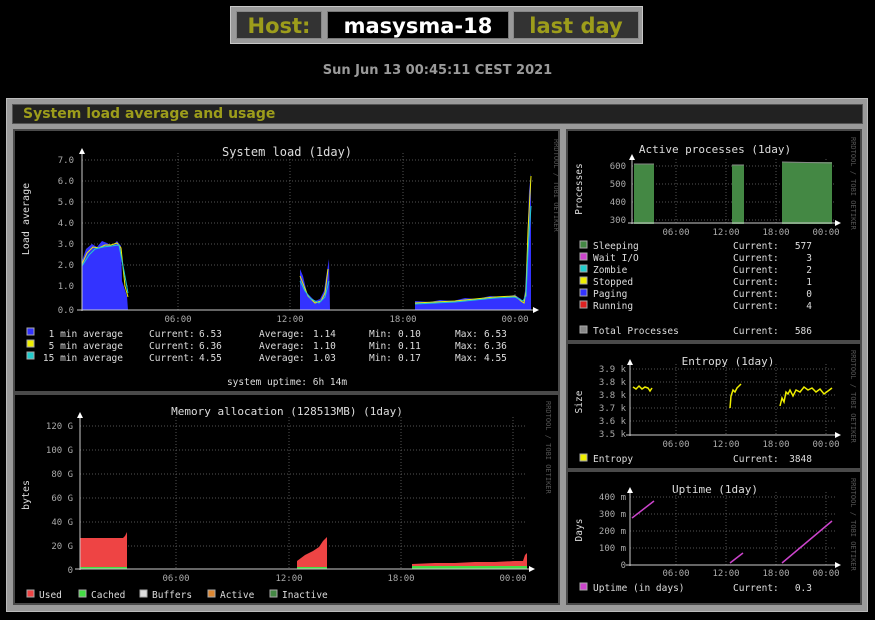 This screenshot has width=875, height=620. What do you see at coordinates (303, 550) in the screenshot?
I see `memory-series` at bounding box center [303, 550].